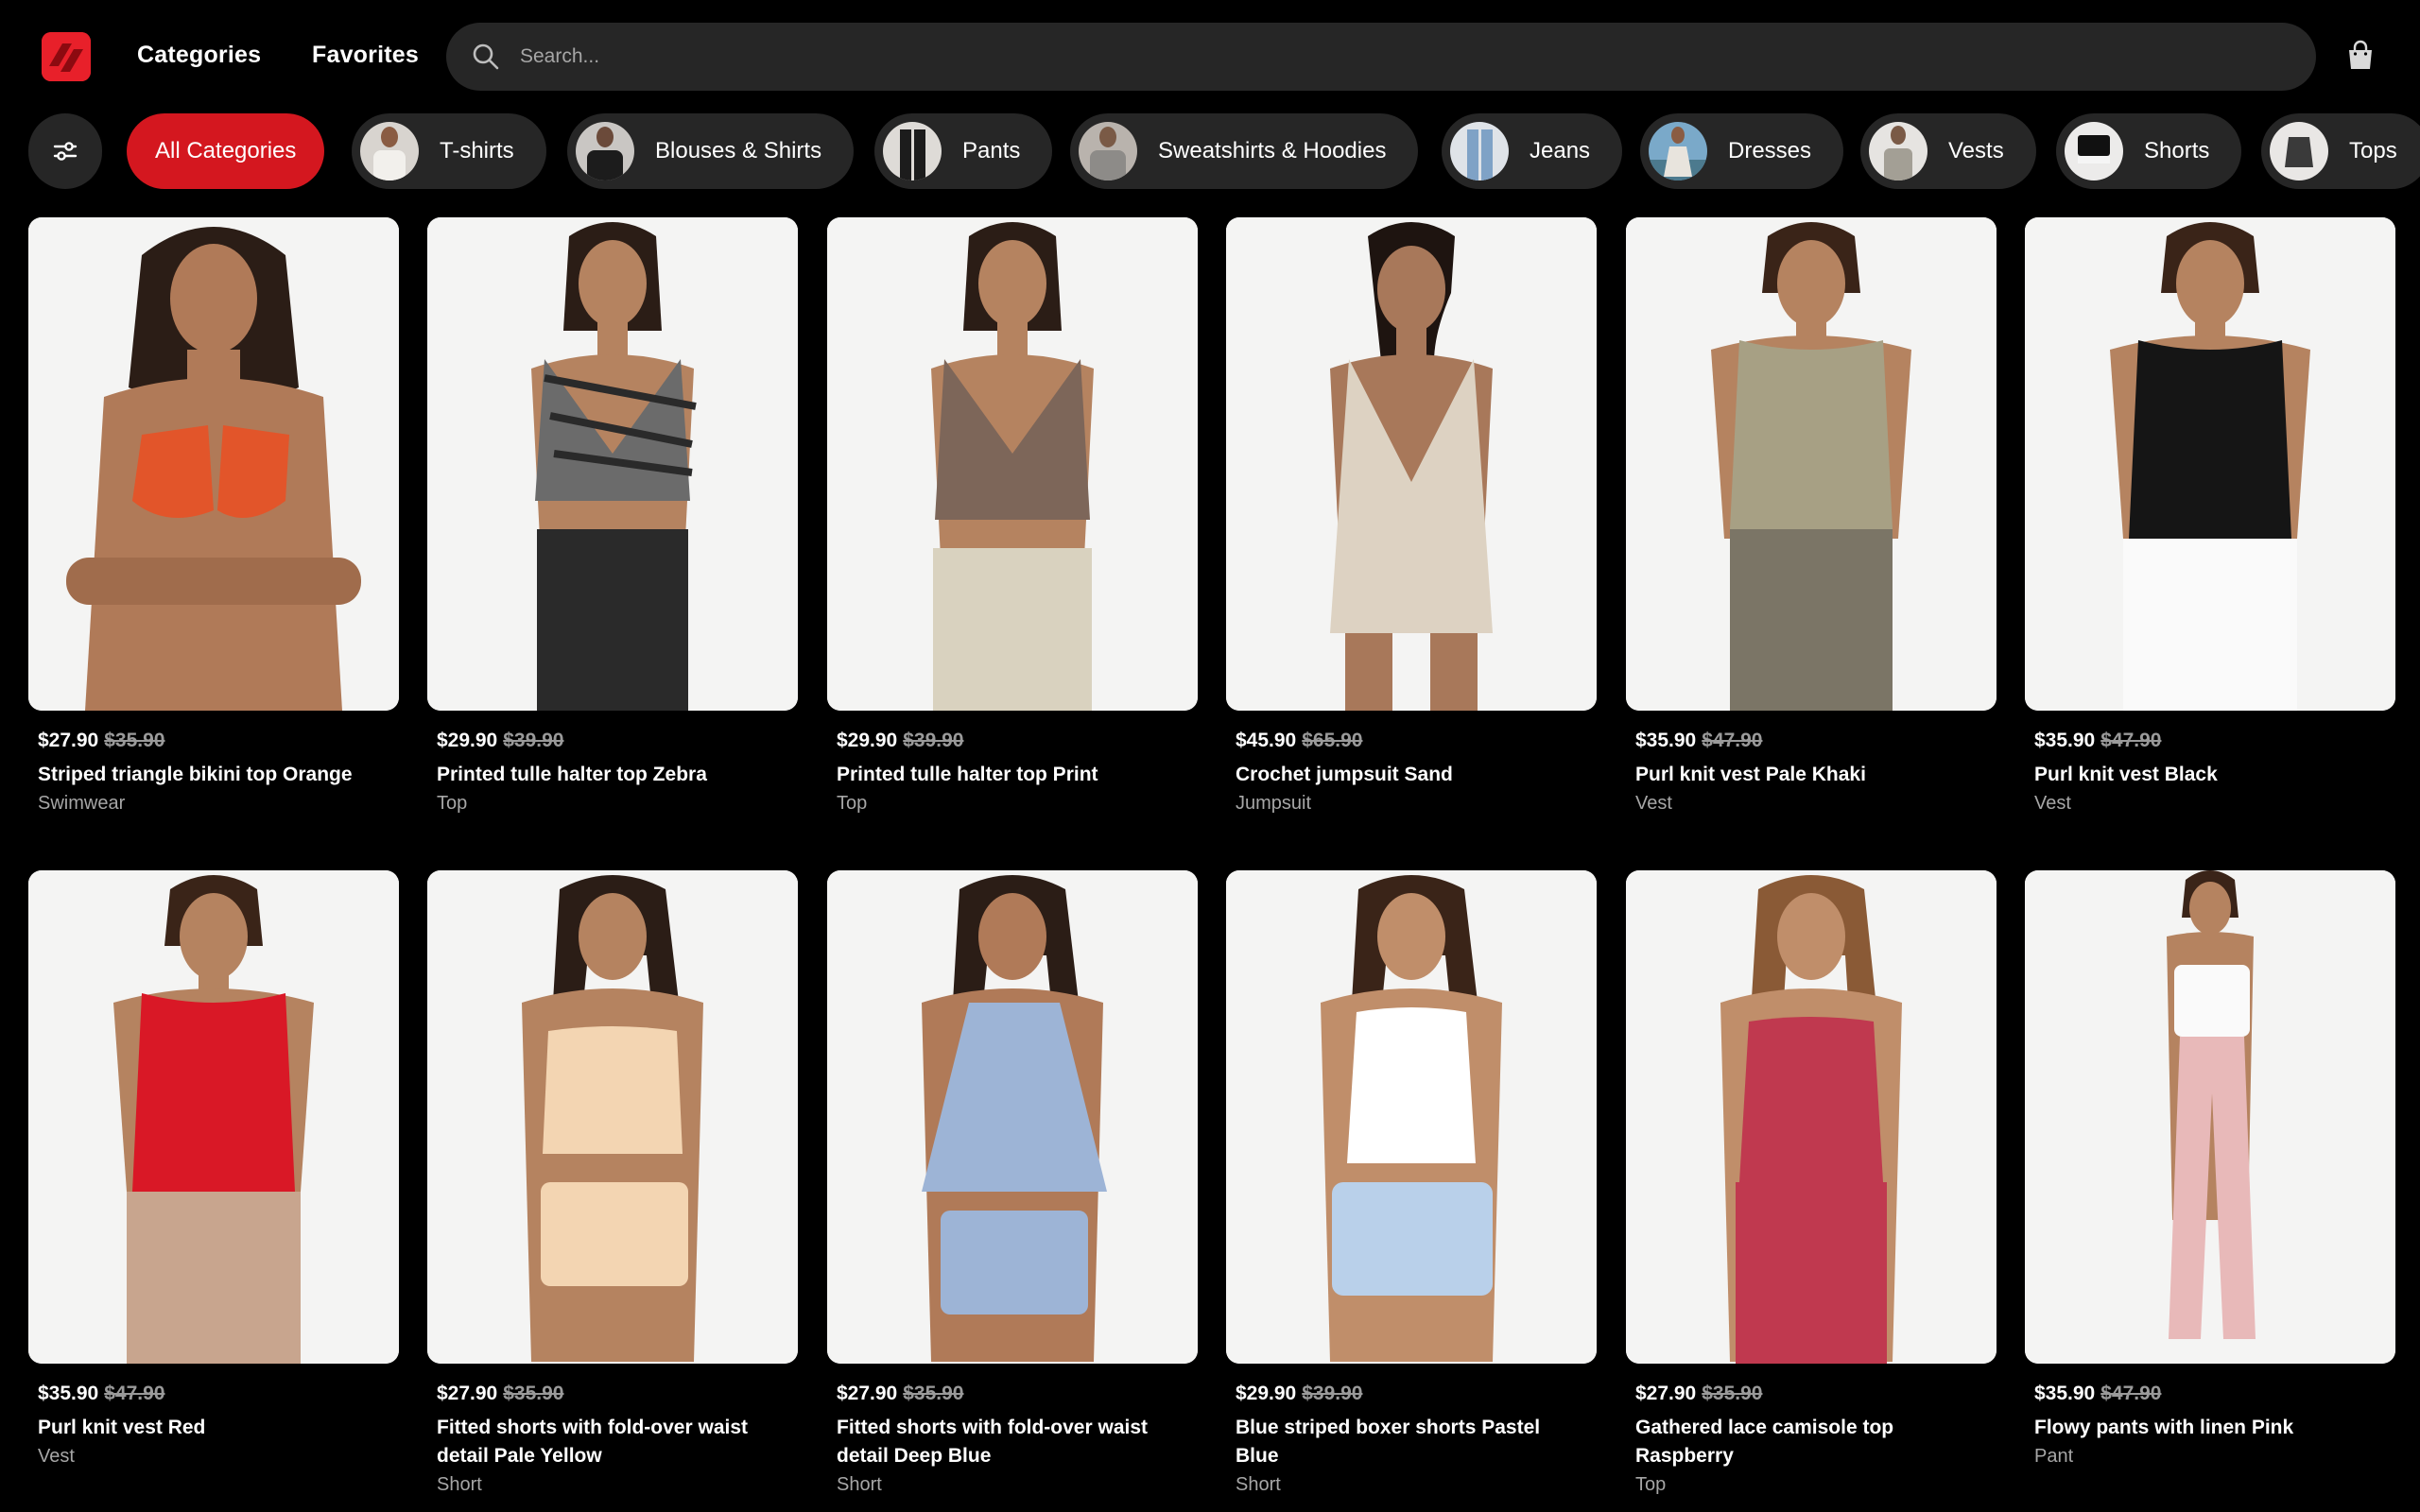 The height and width of the screenshot is (1512, 2420). I want to click on price-row: $45.90 $65.90, so click(1411, 741).